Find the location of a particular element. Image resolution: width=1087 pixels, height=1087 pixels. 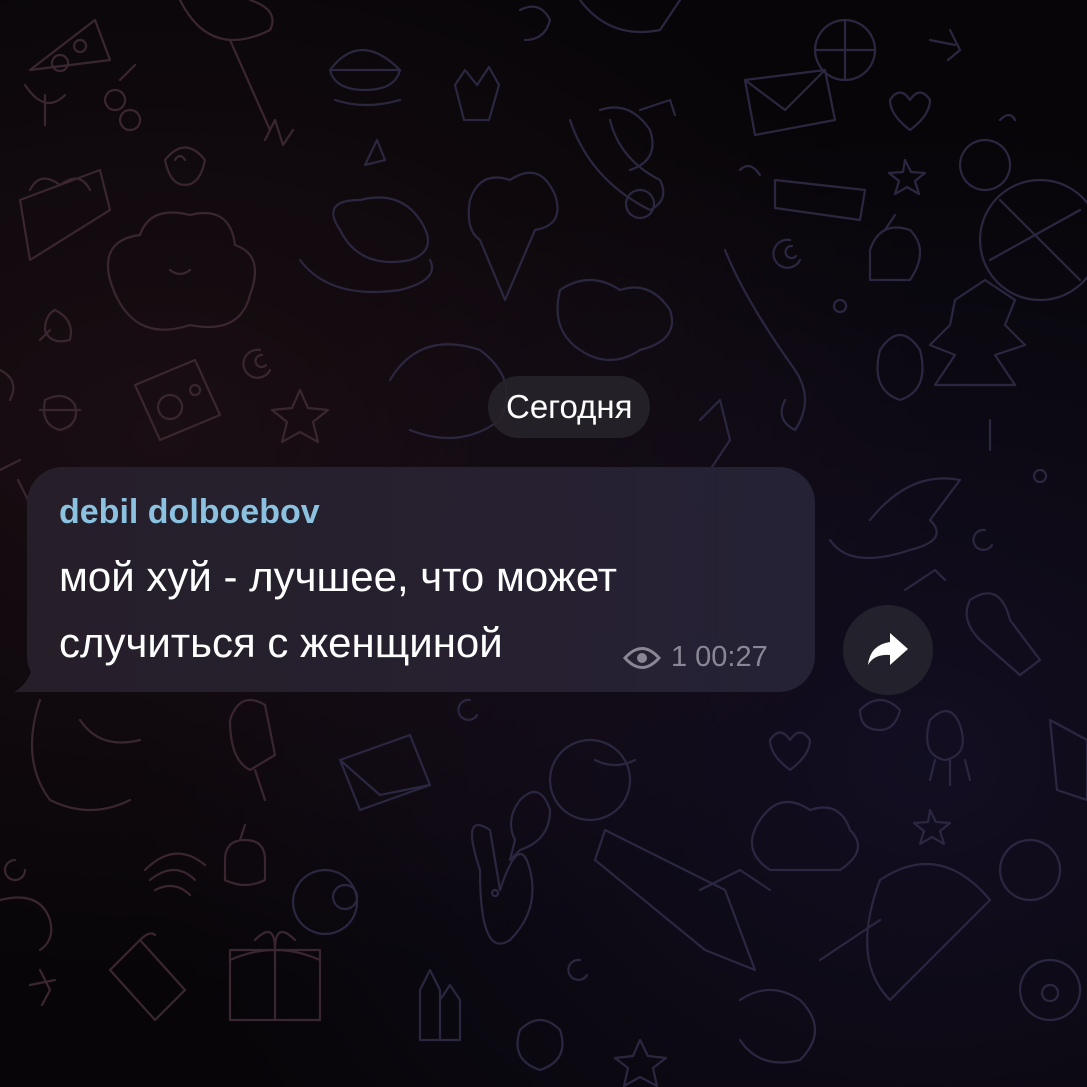

message-meta: 1 00:27 is located at coordinates (695, 657).